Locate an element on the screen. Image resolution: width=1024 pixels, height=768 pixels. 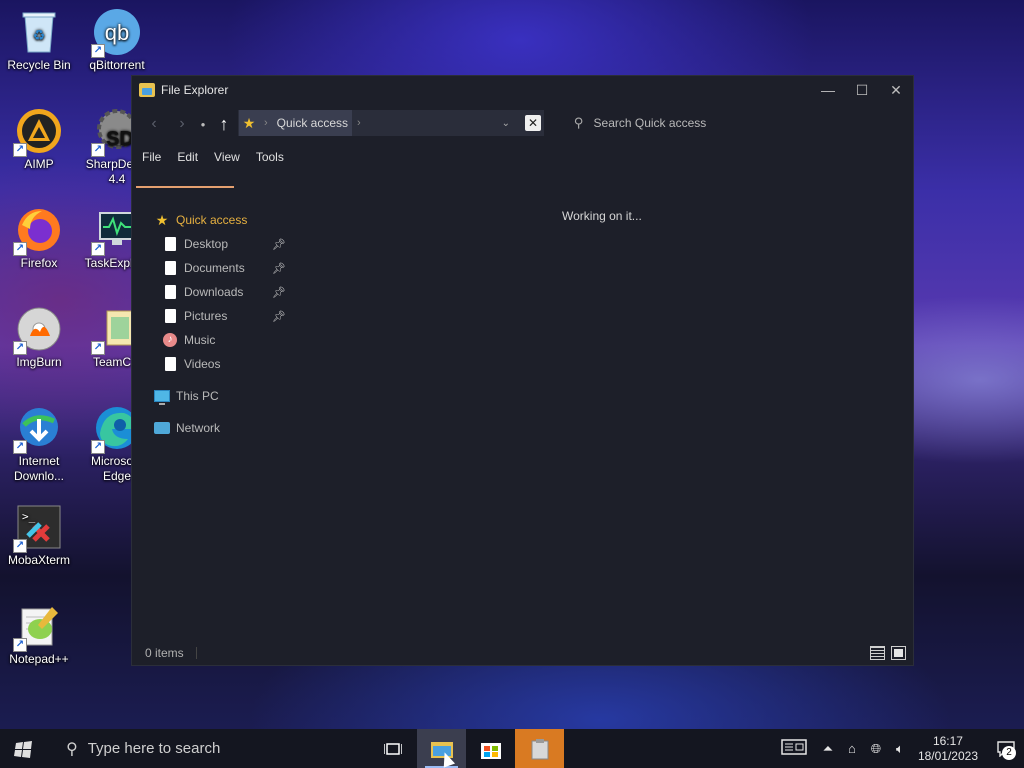
desktop-icon-label: Notepad++ is located at coordinates (39, 659).